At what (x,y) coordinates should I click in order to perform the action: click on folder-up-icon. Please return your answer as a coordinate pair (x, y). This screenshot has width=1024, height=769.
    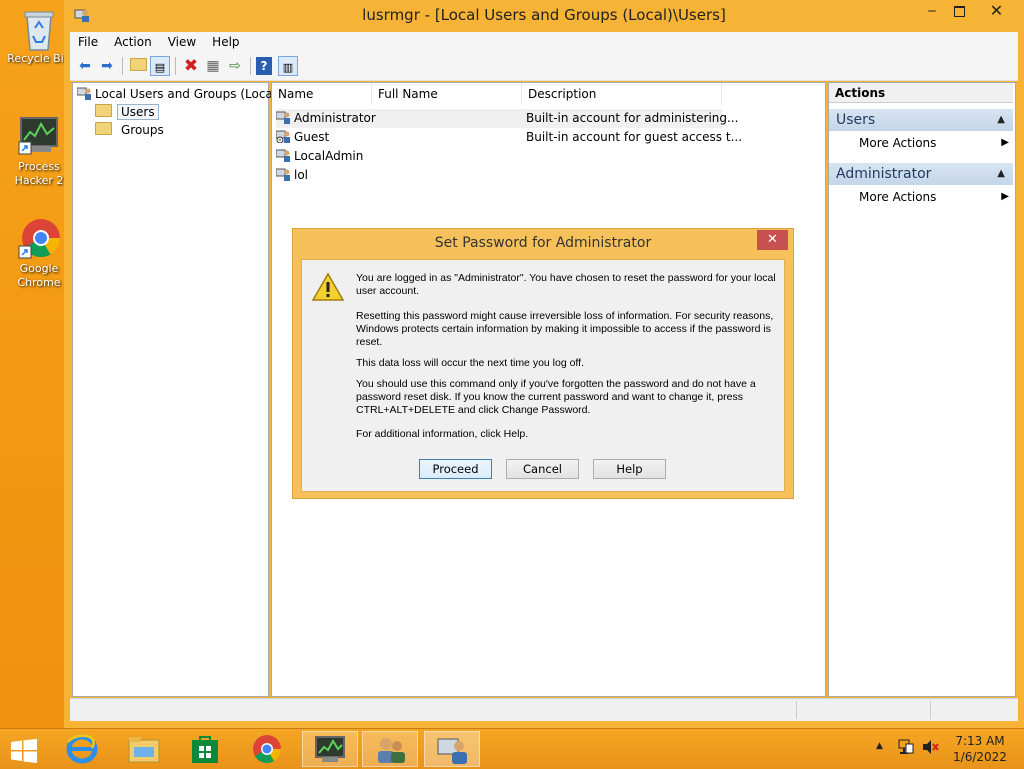
    Looking at the image, I should click on (138, 64).